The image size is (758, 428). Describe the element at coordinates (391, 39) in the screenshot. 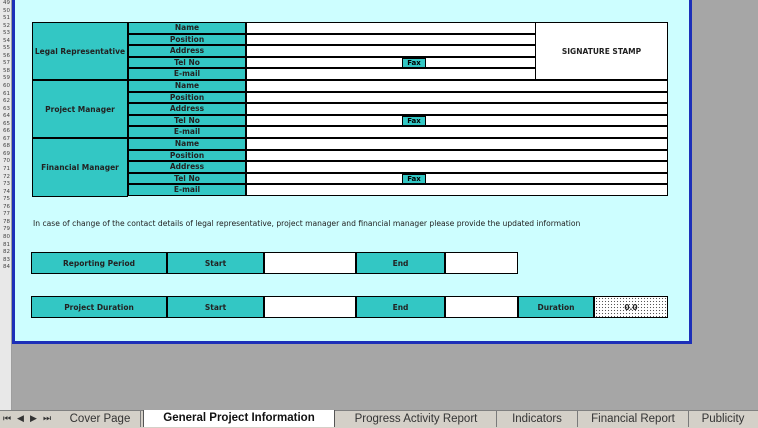

I see `legal-position-cell` at that location.